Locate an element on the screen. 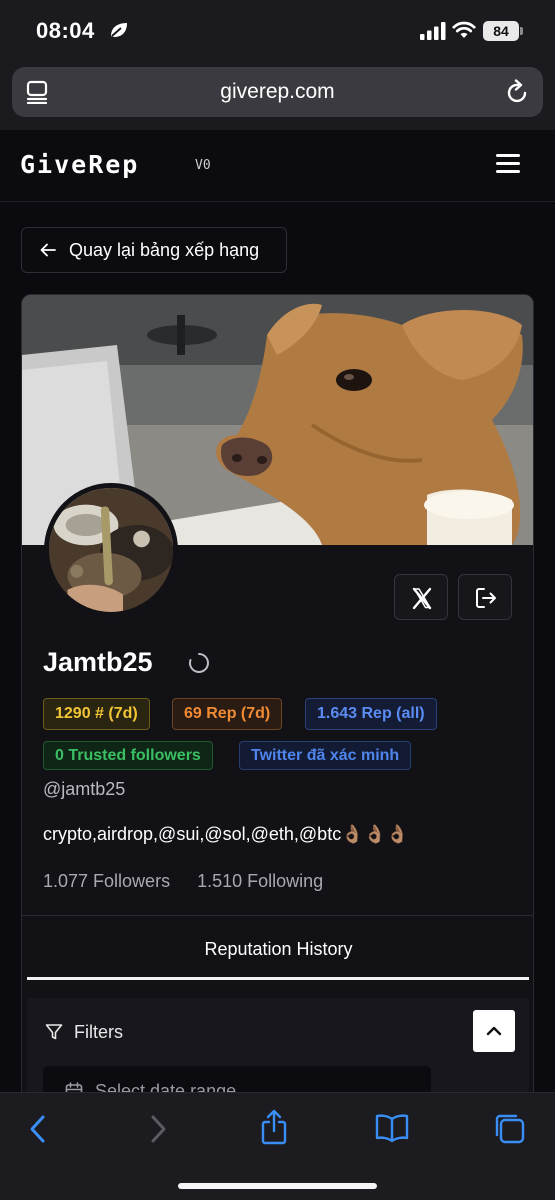  filters-label: Filters is located at coordinates (98, 1032).